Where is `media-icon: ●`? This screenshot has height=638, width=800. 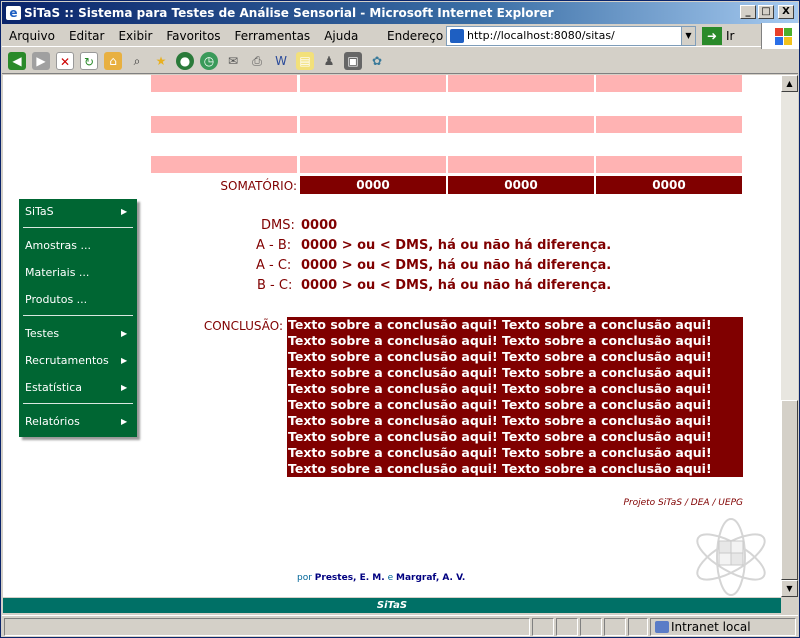 media-icon: ● is located at coordinates (185, 60).